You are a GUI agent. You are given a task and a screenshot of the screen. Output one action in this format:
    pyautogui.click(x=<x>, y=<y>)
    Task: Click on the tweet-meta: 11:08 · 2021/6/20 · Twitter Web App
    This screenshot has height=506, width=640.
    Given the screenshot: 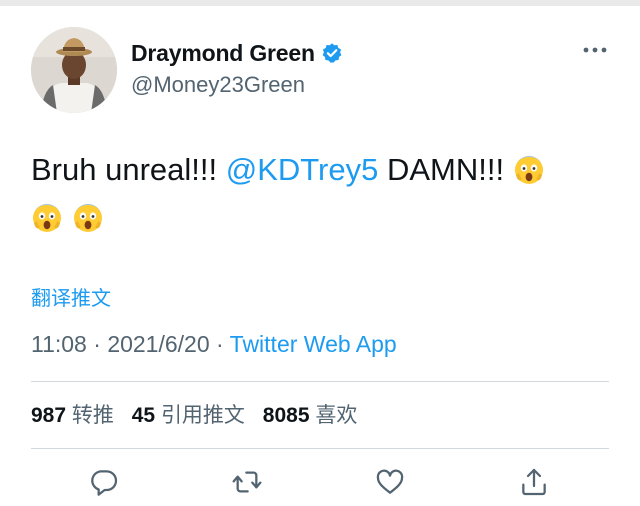 What is the action you would take?
    pyautogui.click(x=214, y=344)
    